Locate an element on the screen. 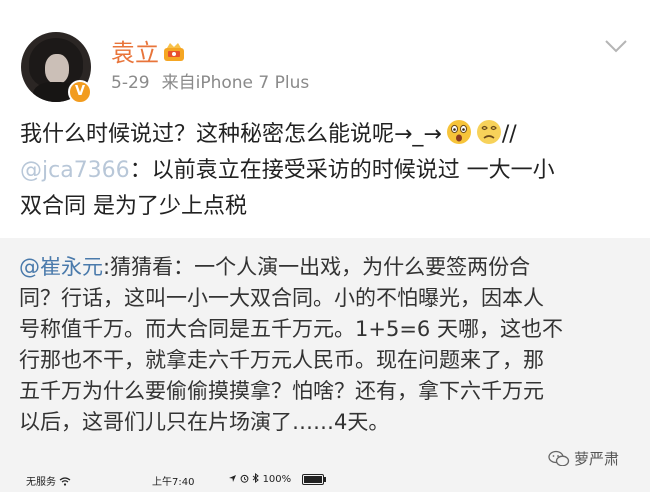 The width and height of the screenshot is (650, 492). original-line-3: 号称值千万。而大合同是五千万元。1+5=6 天哪，这也不 is located at coordinates (291, 329).